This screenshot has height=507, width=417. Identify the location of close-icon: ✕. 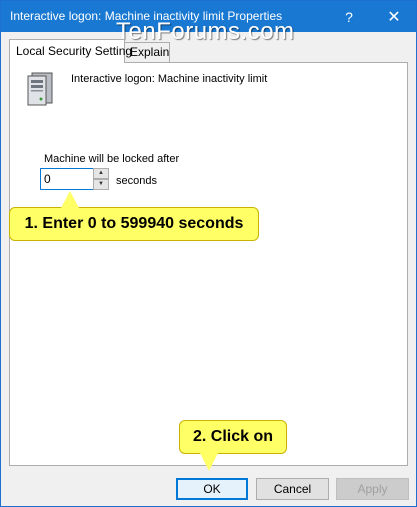
(394, 17).